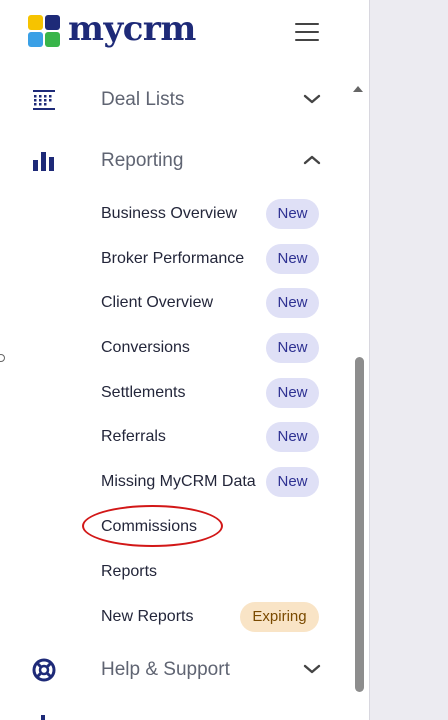 This screenshot has height=720, width=448. I want to click on nav-label-deal-lists: Deal Lists, so click(143, 99).